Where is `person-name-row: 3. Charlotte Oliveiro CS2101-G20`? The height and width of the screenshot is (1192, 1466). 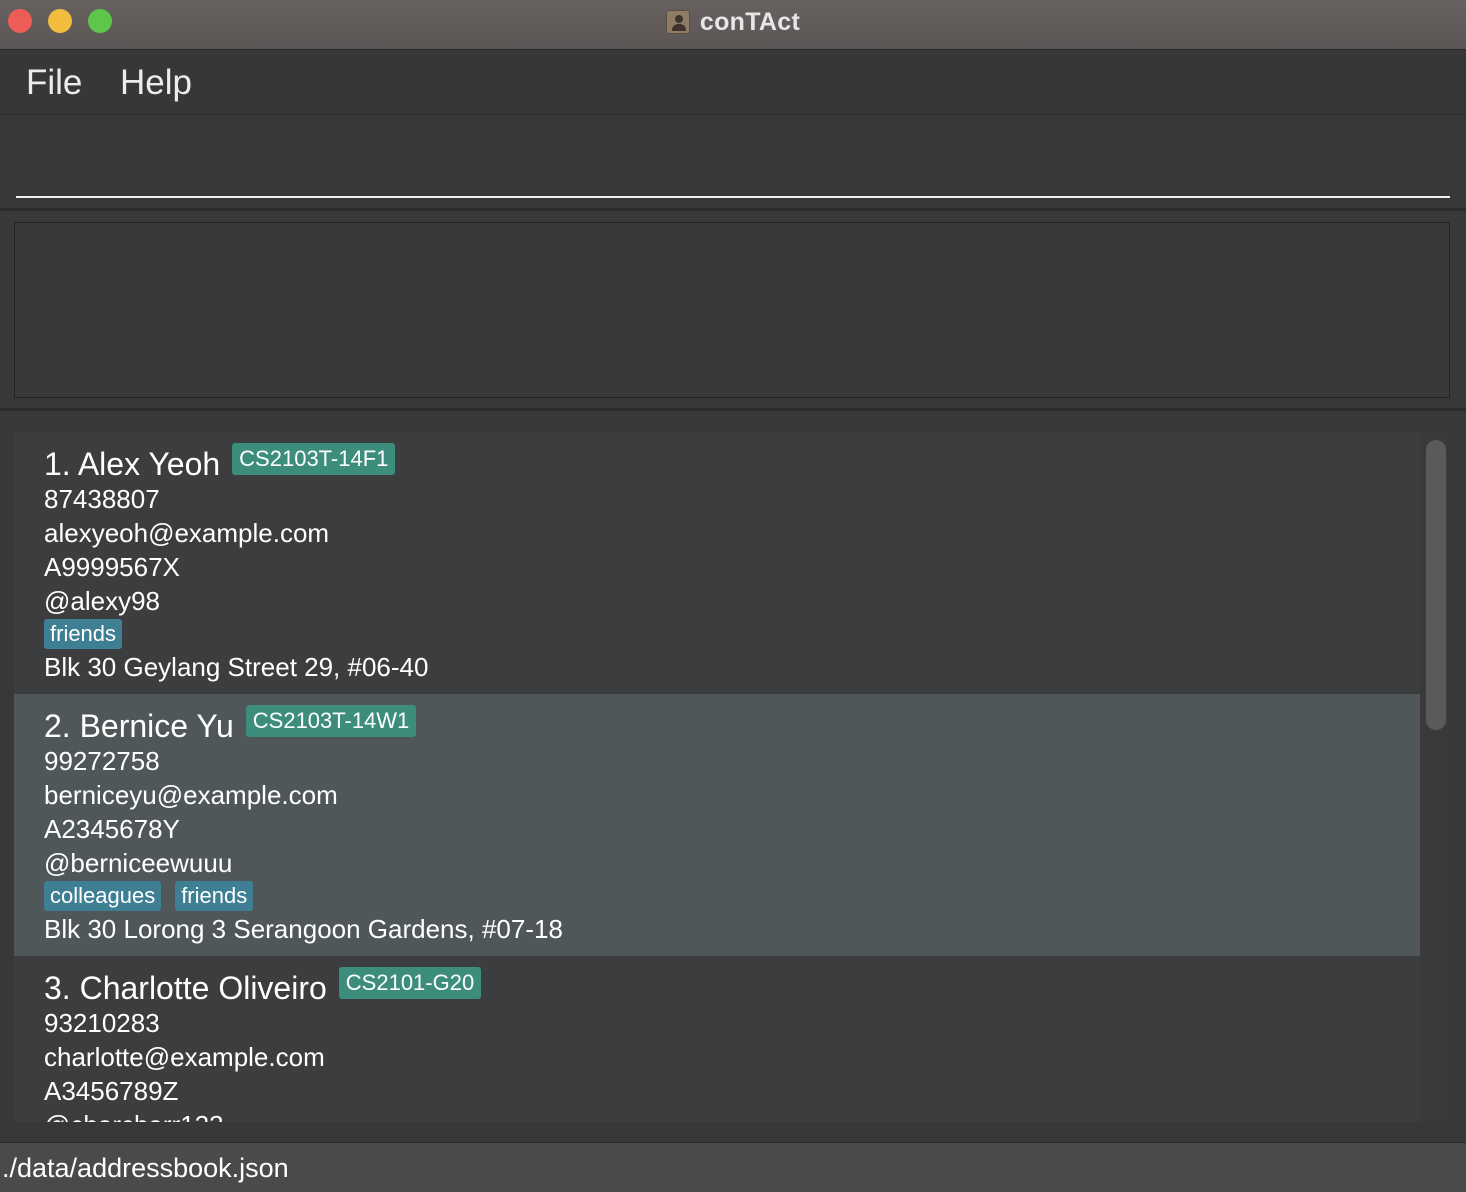 person-name-row: 3. Charlotte Oliveiro CS2101-G20 is located at coordinates (263, 988).